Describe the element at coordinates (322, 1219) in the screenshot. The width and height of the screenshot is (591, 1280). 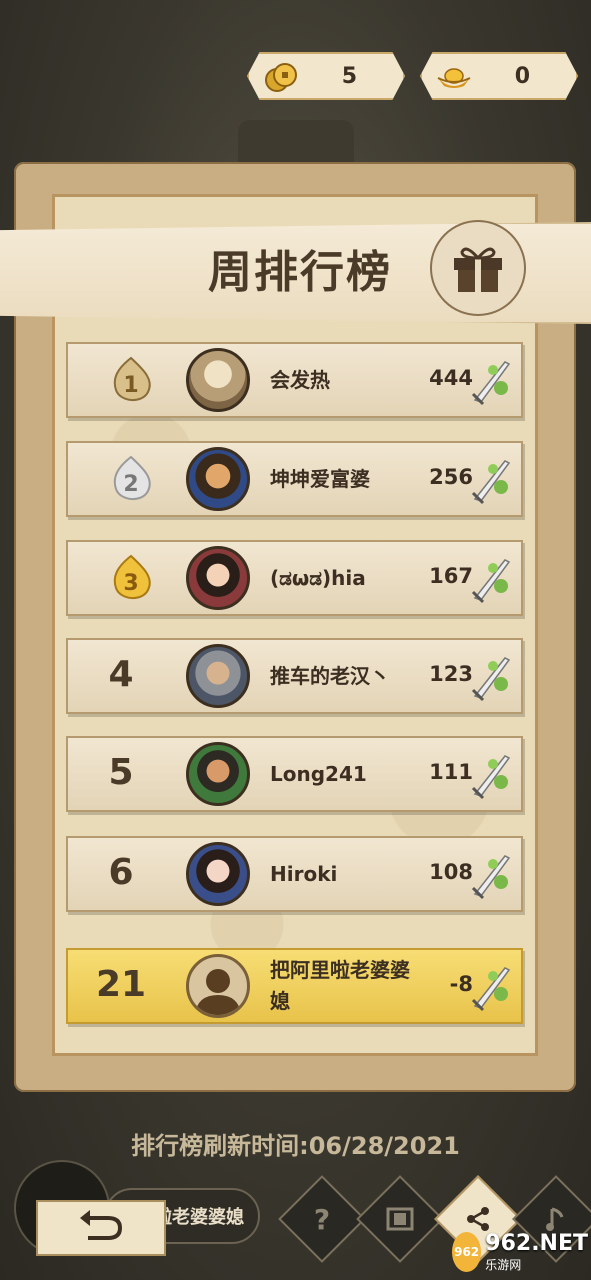
I see `help-icon: ?` at that location.